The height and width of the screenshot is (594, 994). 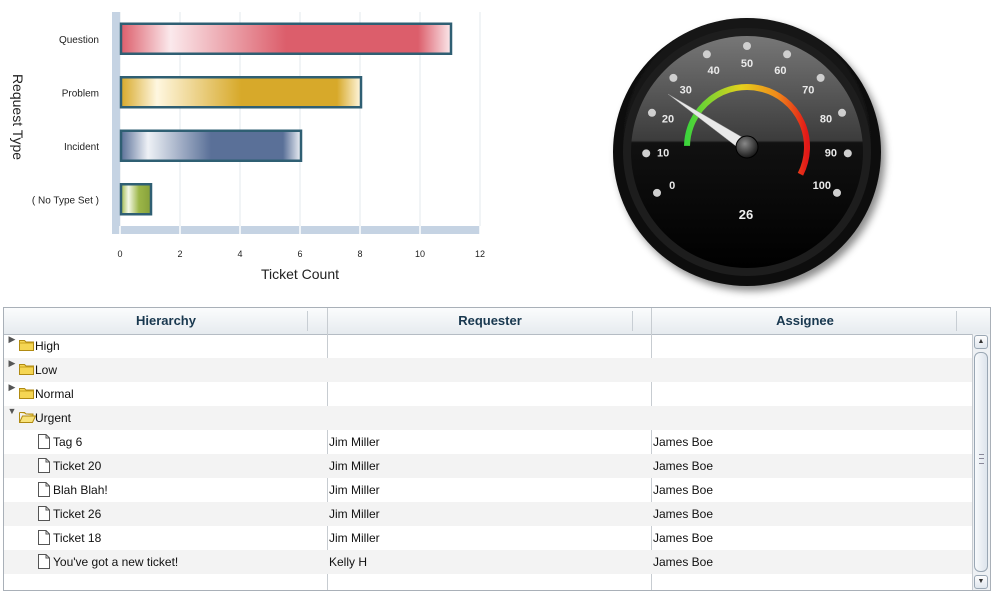 I want to click on collapse-arrow-icon: ▼, so click(x=12, y=411).